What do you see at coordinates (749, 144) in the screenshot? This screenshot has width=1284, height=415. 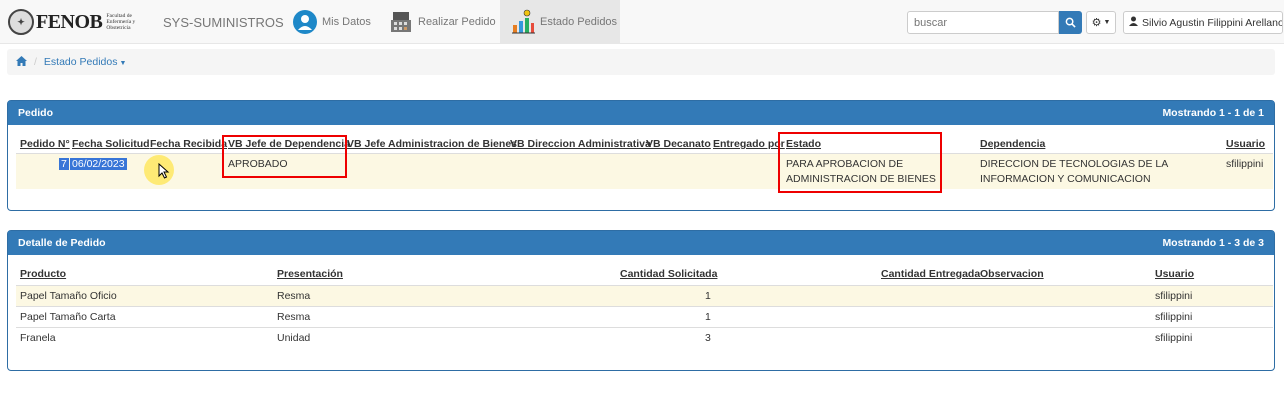 I see `col-entregado-por: Entregado por` at bounding box center [749, 144].